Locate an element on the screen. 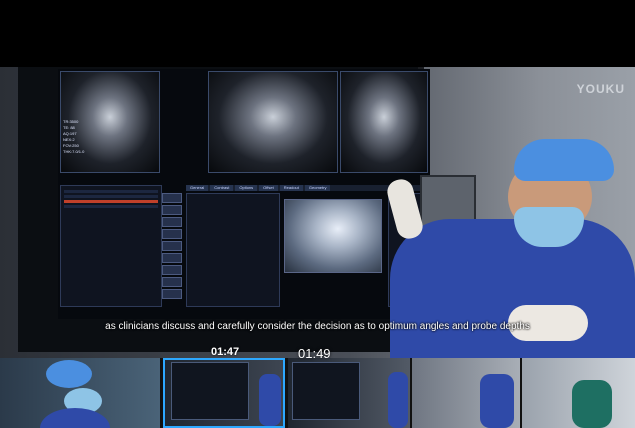 The image size is (635, 428). tab-options: Options is located at coordinates (246, 188).